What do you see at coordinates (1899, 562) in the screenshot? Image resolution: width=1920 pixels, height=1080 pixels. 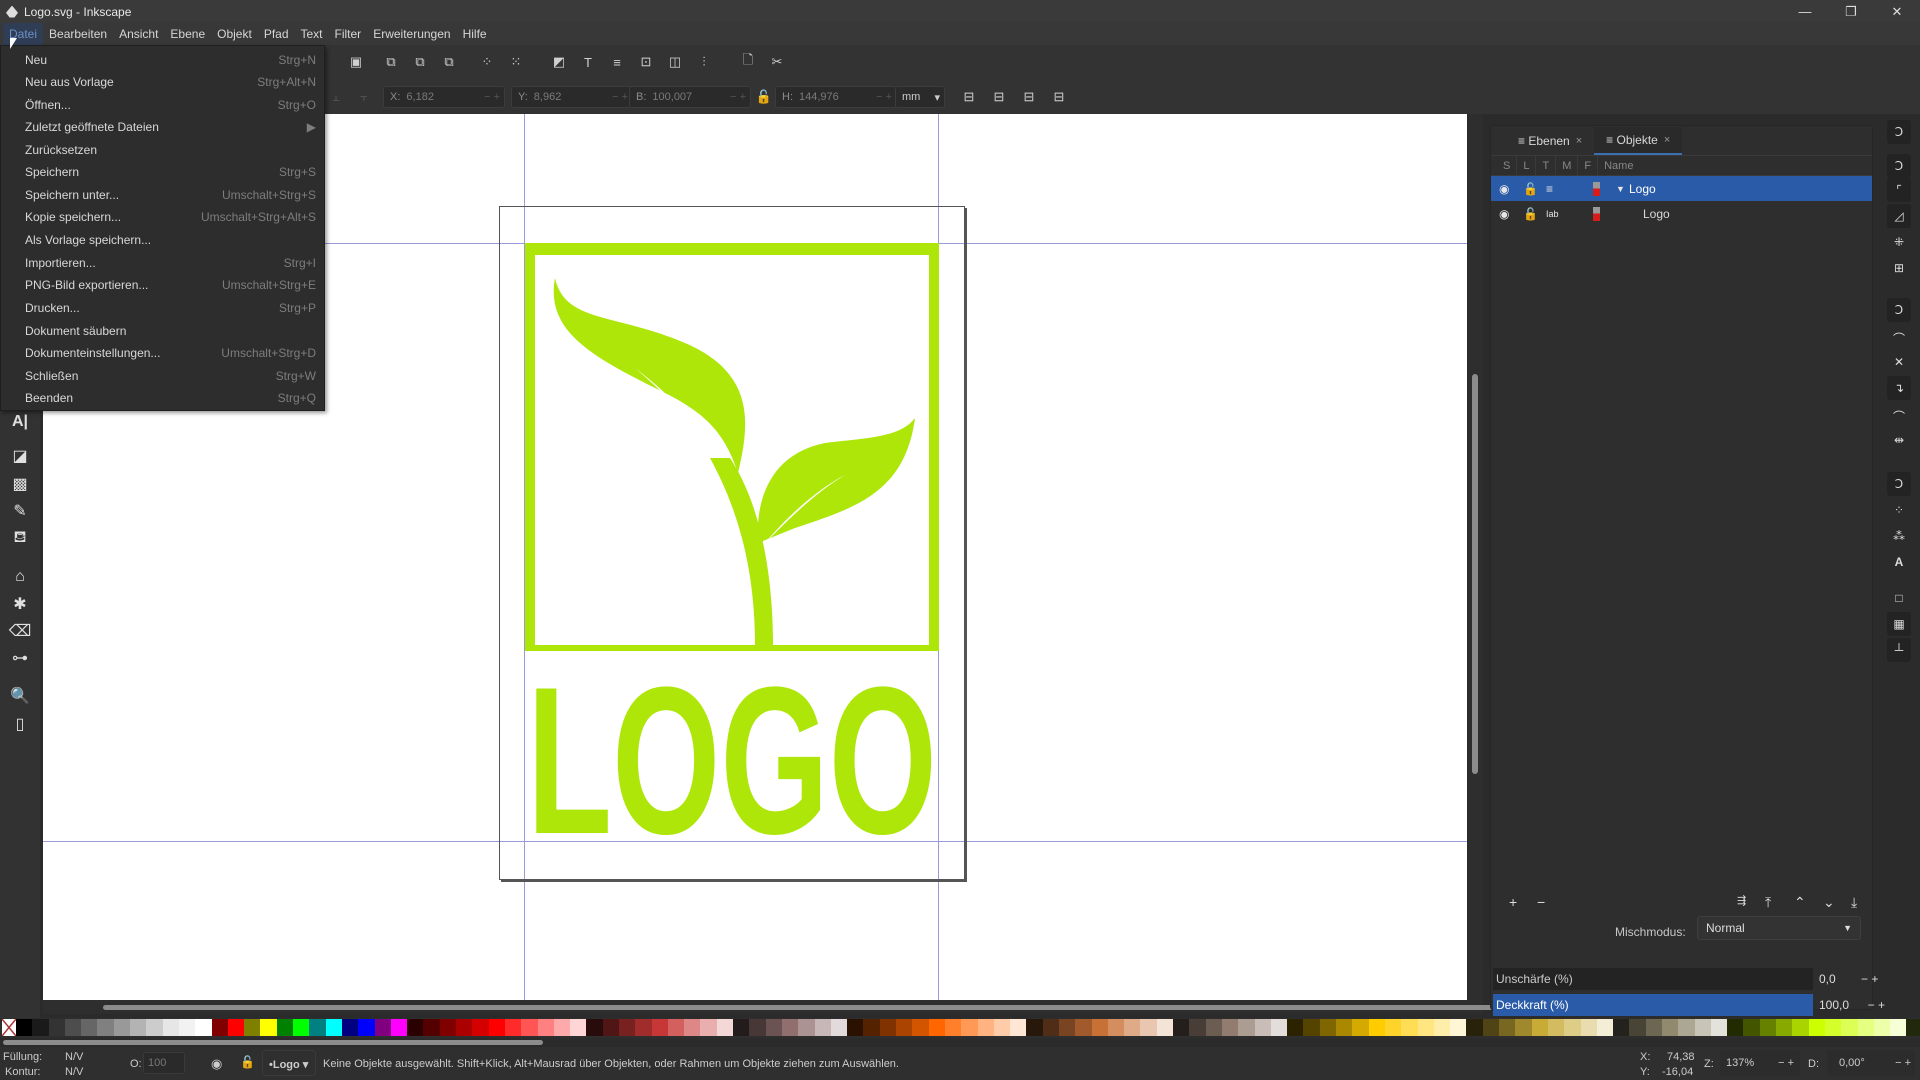 I see `snap-text-baseline-icon: A` at bounding box center [1899, 562].